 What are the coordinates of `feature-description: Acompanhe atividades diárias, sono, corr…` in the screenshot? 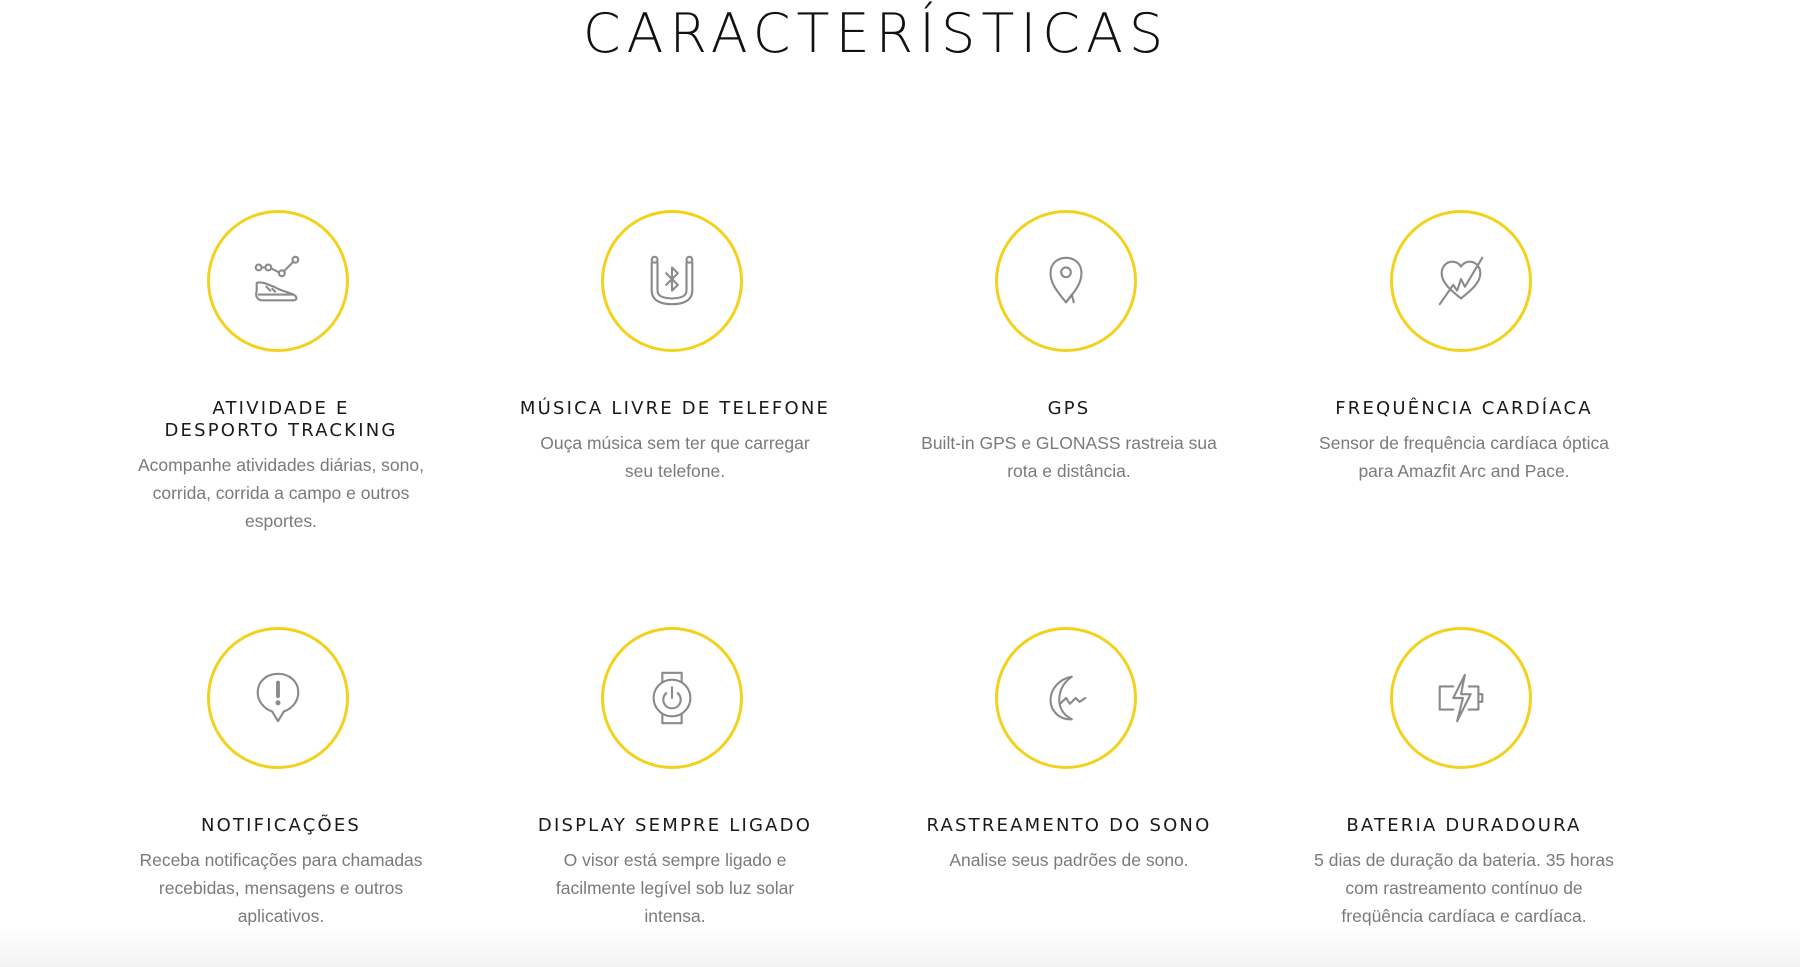 It's located at (280, 493).